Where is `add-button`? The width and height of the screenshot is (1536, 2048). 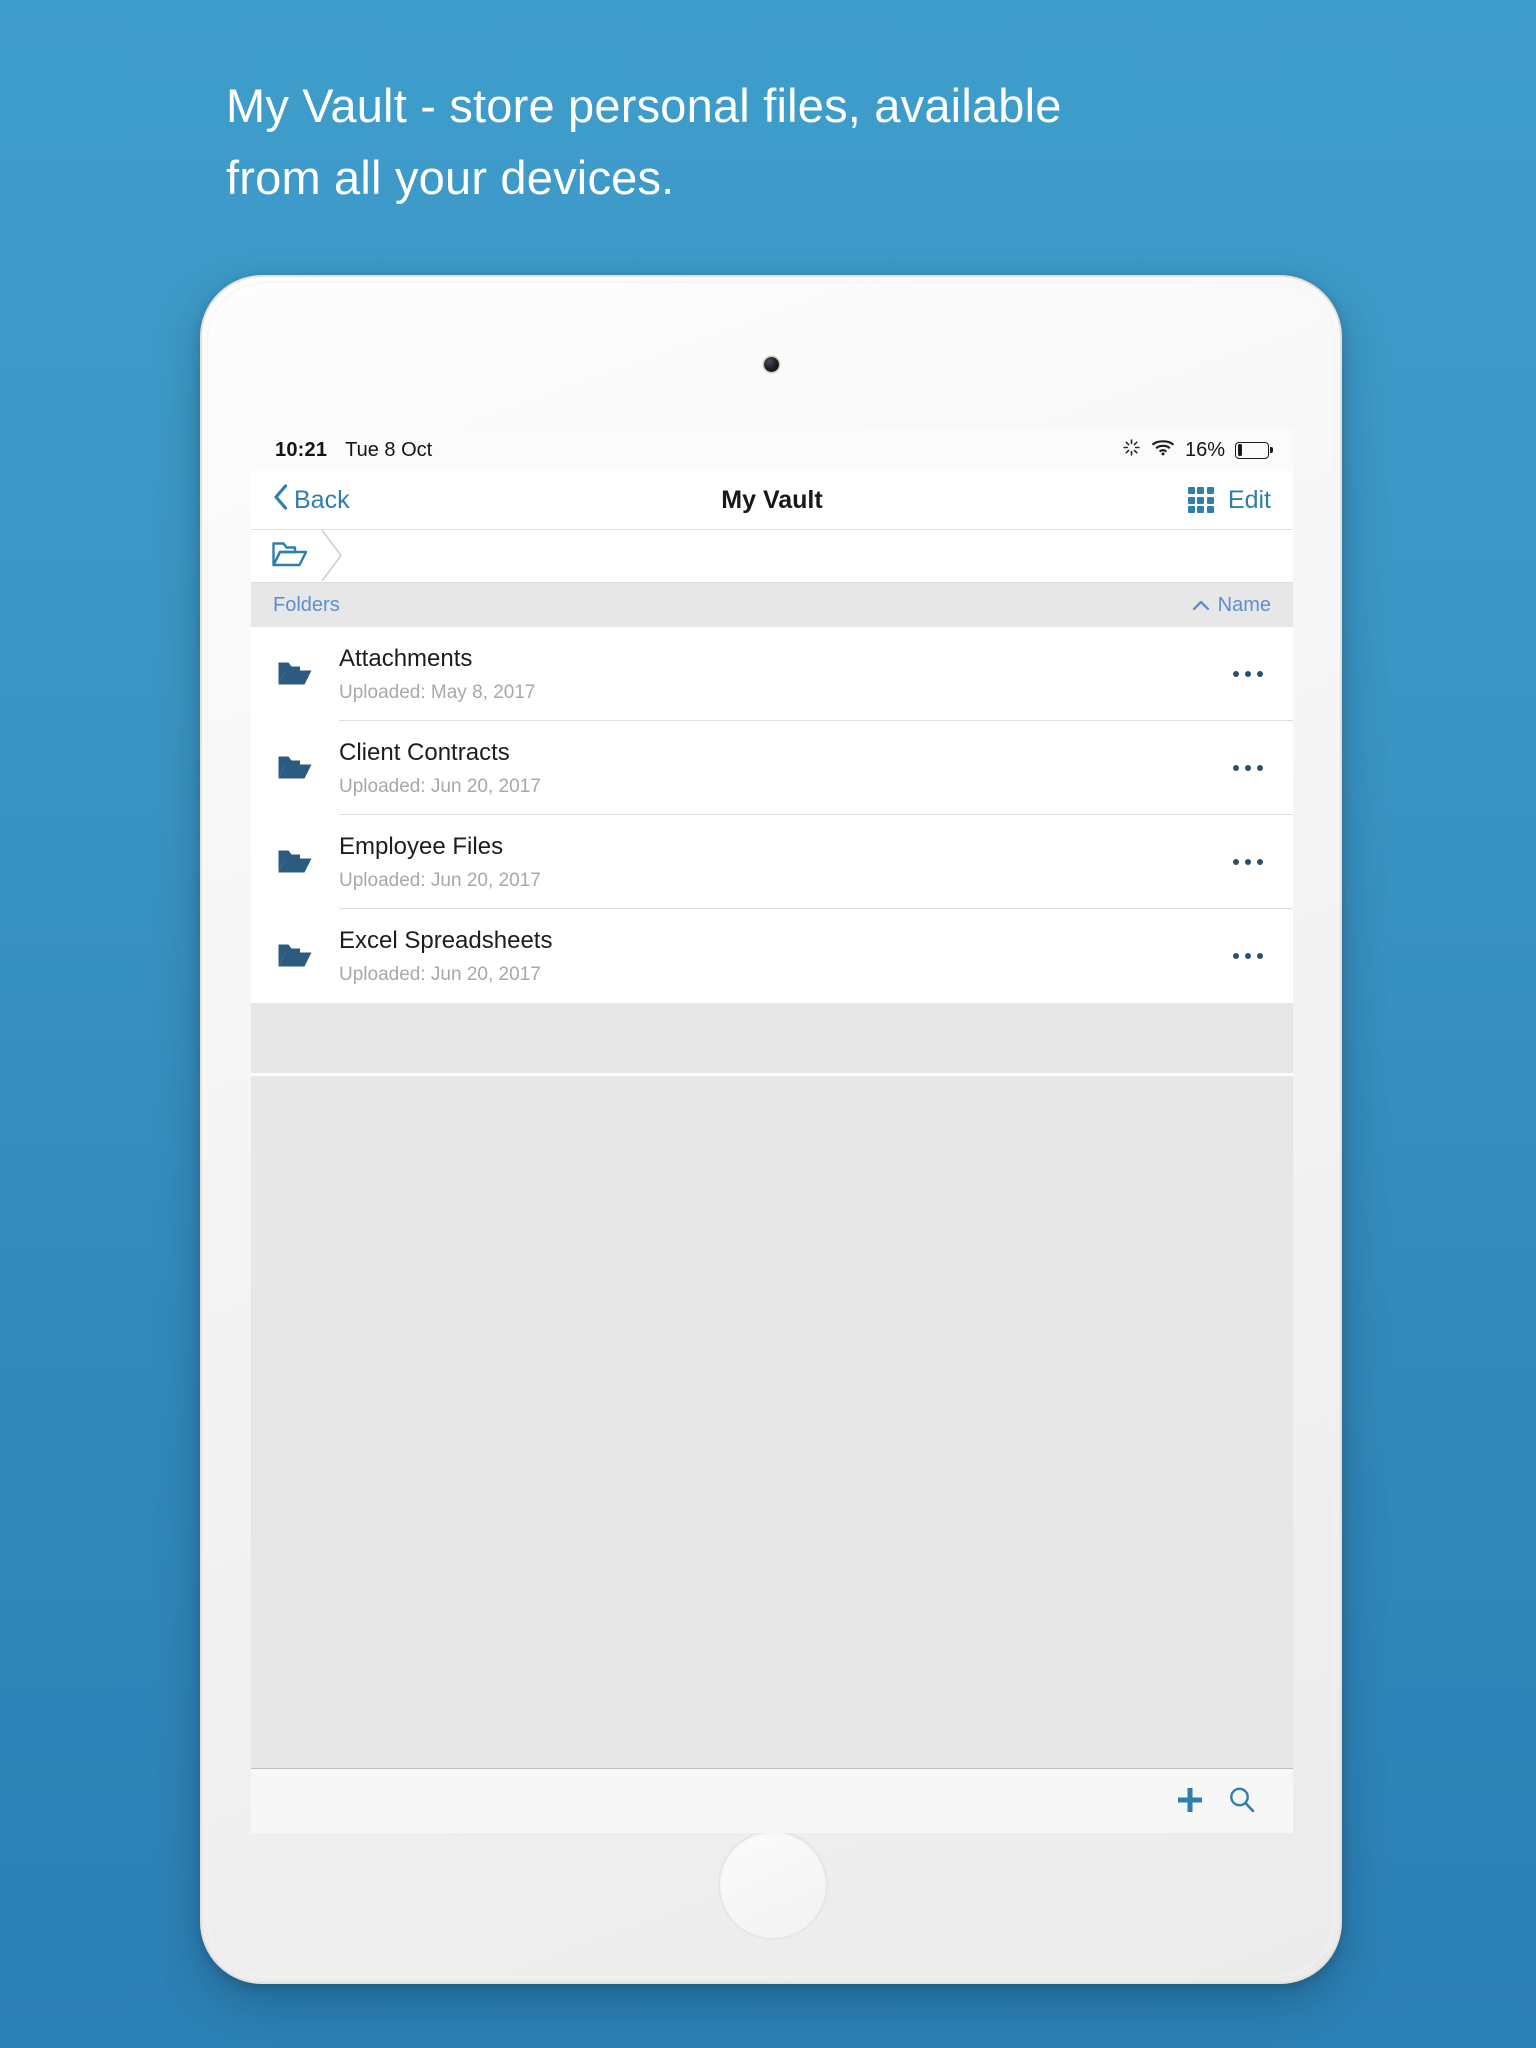
add-button is located at coordinates (1190, 1802).